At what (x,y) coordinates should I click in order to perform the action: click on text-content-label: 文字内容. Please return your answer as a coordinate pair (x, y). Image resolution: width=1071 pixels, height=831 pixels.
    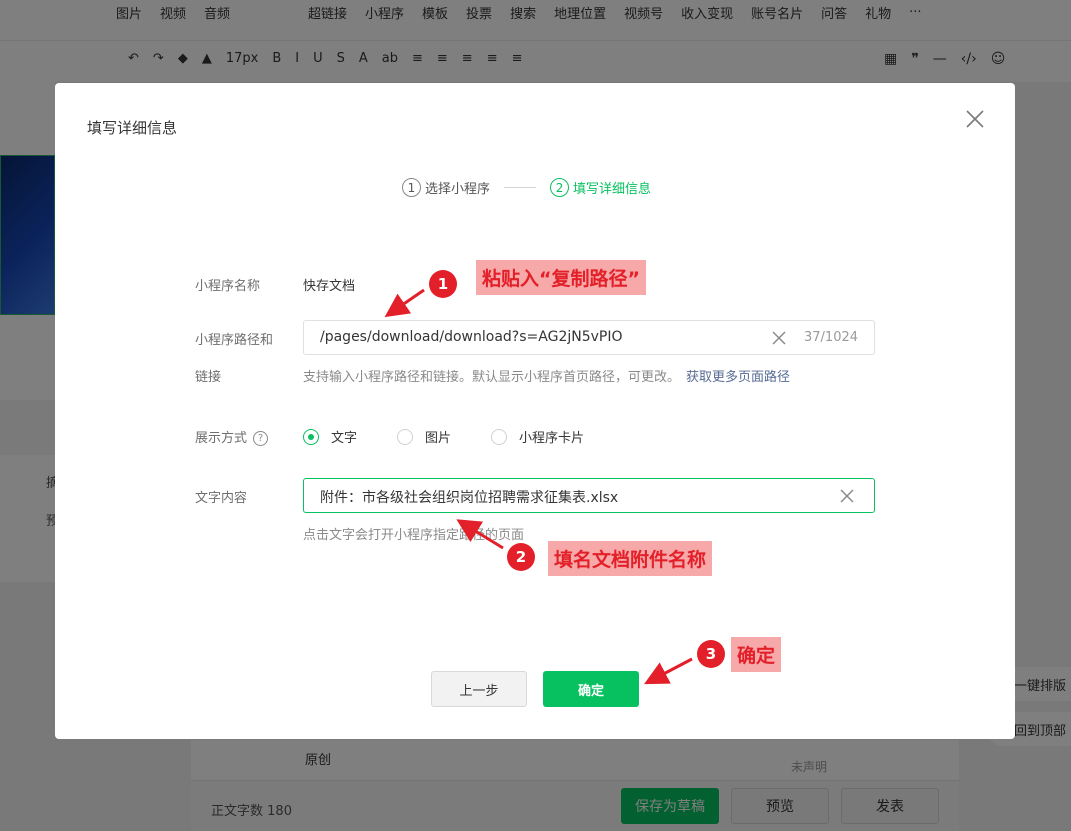
    Looking at the image, I should click on (221, 498).